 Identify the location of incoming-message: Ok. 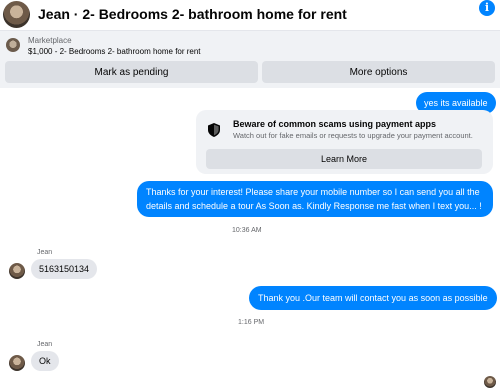
(45, 361).